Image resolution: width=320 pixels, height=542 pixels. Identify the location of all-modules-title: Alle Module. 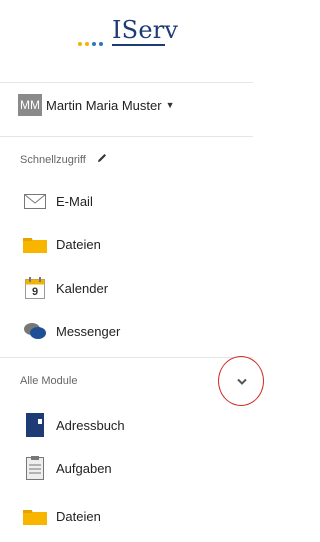
(49, 381).